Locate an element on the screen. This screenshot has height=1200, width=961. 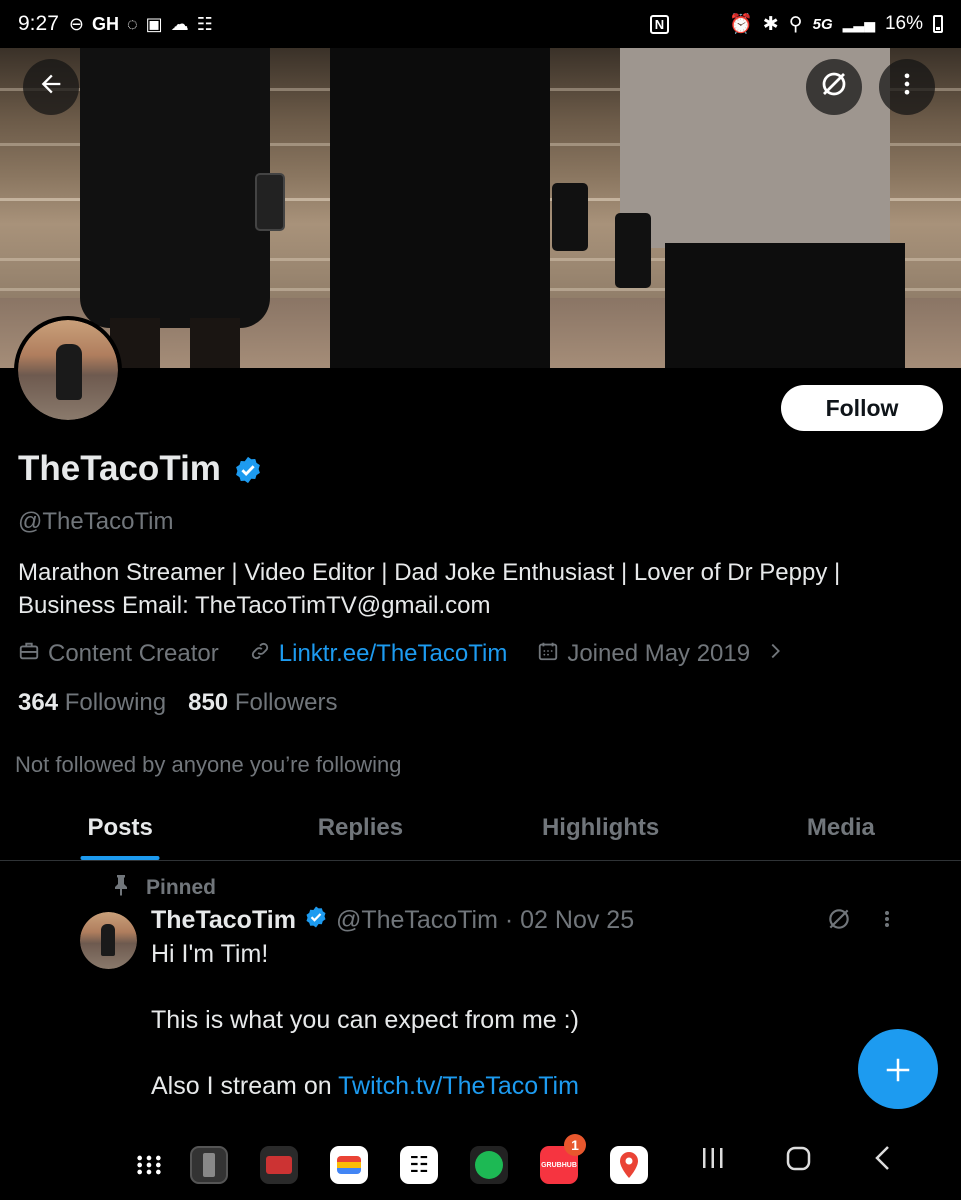
android-nav-bar: ☷ GRUBHUB 1 is located at coordinates (480, 1165).